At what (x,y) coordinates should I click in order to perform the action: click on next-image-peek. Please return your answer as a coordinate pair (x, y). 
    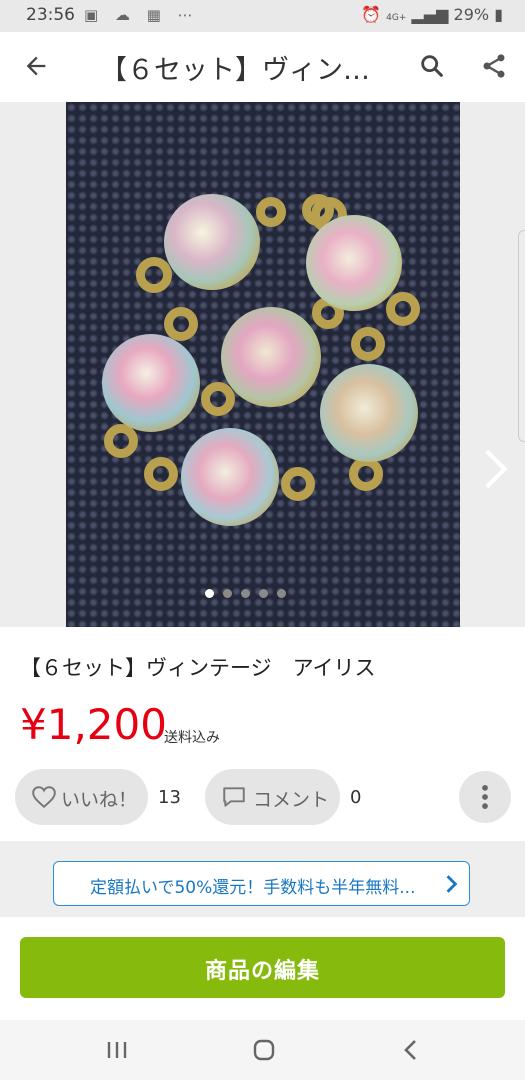
    Looking at the image, I should click on (521, 336).